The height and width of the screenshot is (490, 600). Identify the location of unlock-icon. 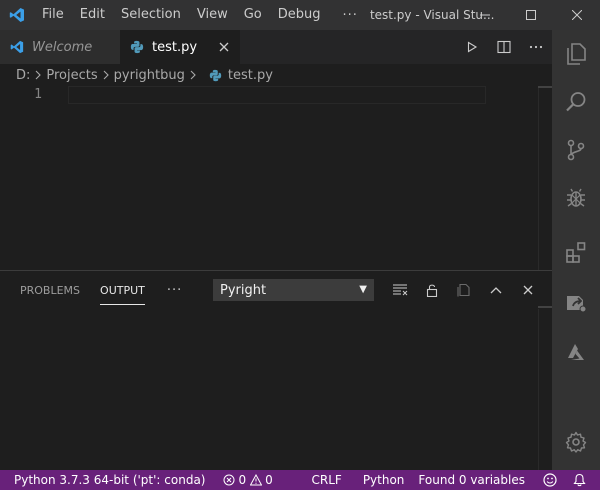
(432, 290).